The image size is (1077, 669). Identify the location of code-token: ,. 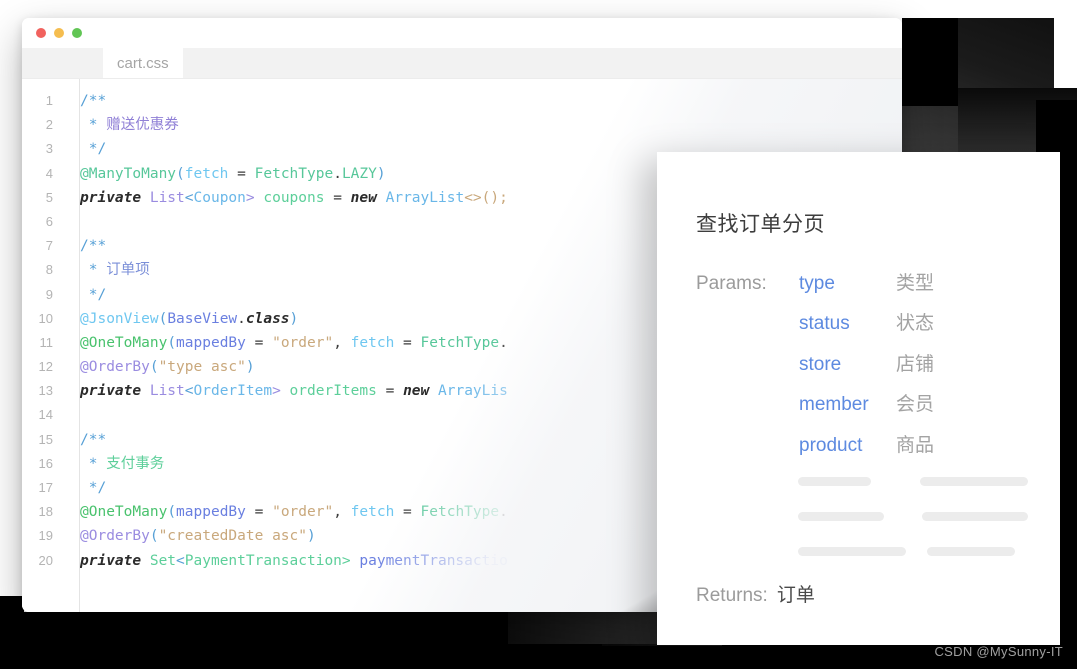
(342, 512).